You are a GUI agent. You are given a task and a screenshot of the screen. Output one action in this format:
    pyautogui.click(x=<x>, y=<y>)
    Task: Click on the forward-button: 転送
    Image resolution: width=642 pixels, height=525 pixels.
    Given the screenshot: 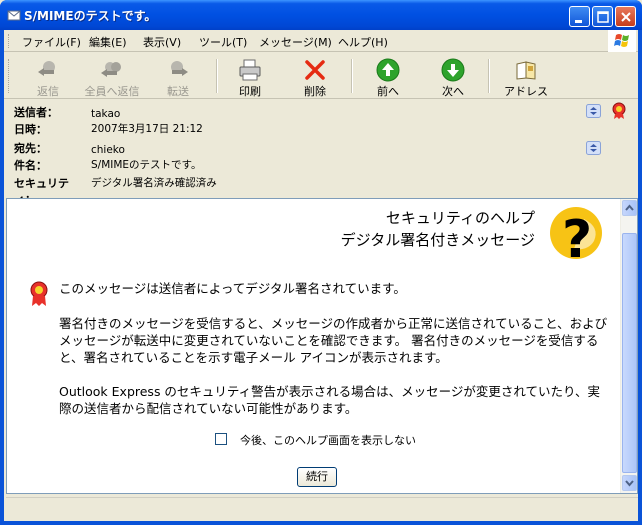 What is the action you would take?
    pyautogui.click(x=178, y=76)
    